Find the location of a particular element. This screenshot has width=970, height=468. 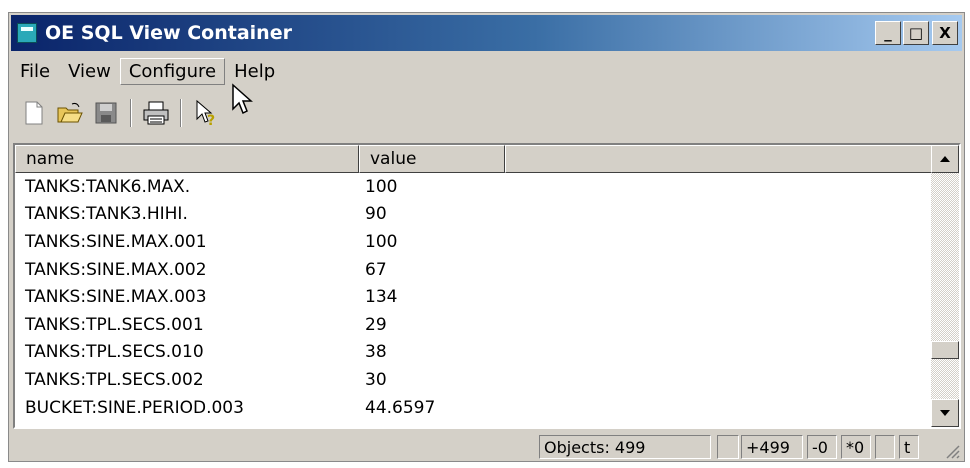

context-help-icon: ? is located at coordinates (206, 113).